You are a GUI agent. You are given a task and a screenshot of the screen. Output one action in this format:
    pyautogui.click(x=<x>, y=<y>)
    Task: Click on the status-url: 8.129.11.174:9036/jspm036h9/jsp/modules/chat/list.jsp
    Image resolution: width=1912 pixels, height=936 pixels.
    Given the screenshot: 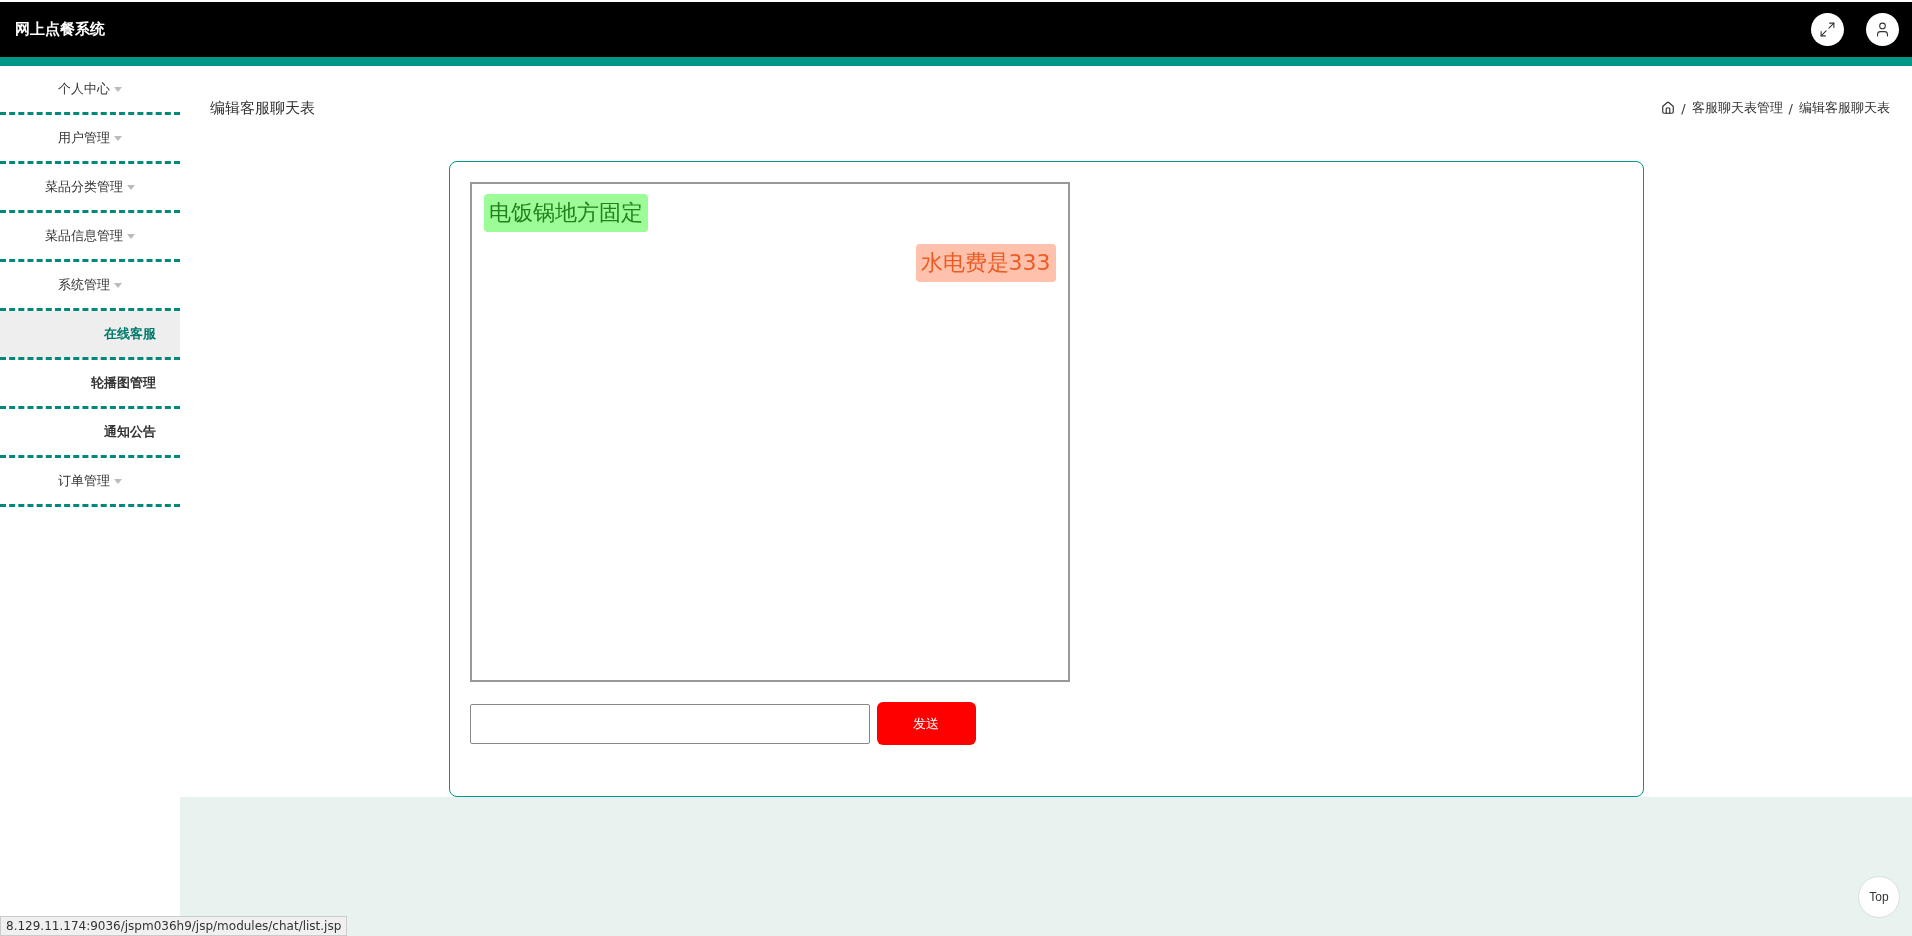 What is the action you would take?
    pyautogui.click(x=174, y=926)
    